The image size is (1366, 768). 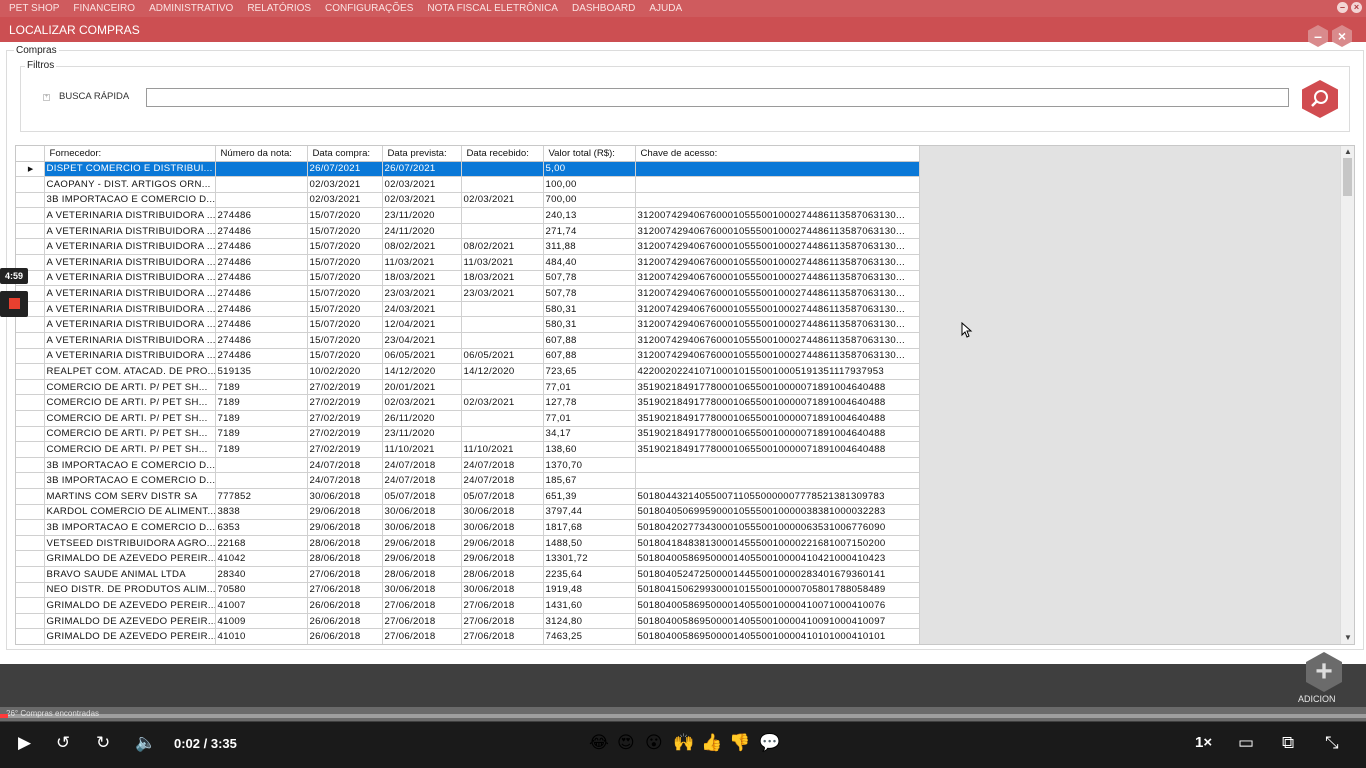 I want to click on menu-item-ajuda: AJUDA, so click(x=665, y=8).